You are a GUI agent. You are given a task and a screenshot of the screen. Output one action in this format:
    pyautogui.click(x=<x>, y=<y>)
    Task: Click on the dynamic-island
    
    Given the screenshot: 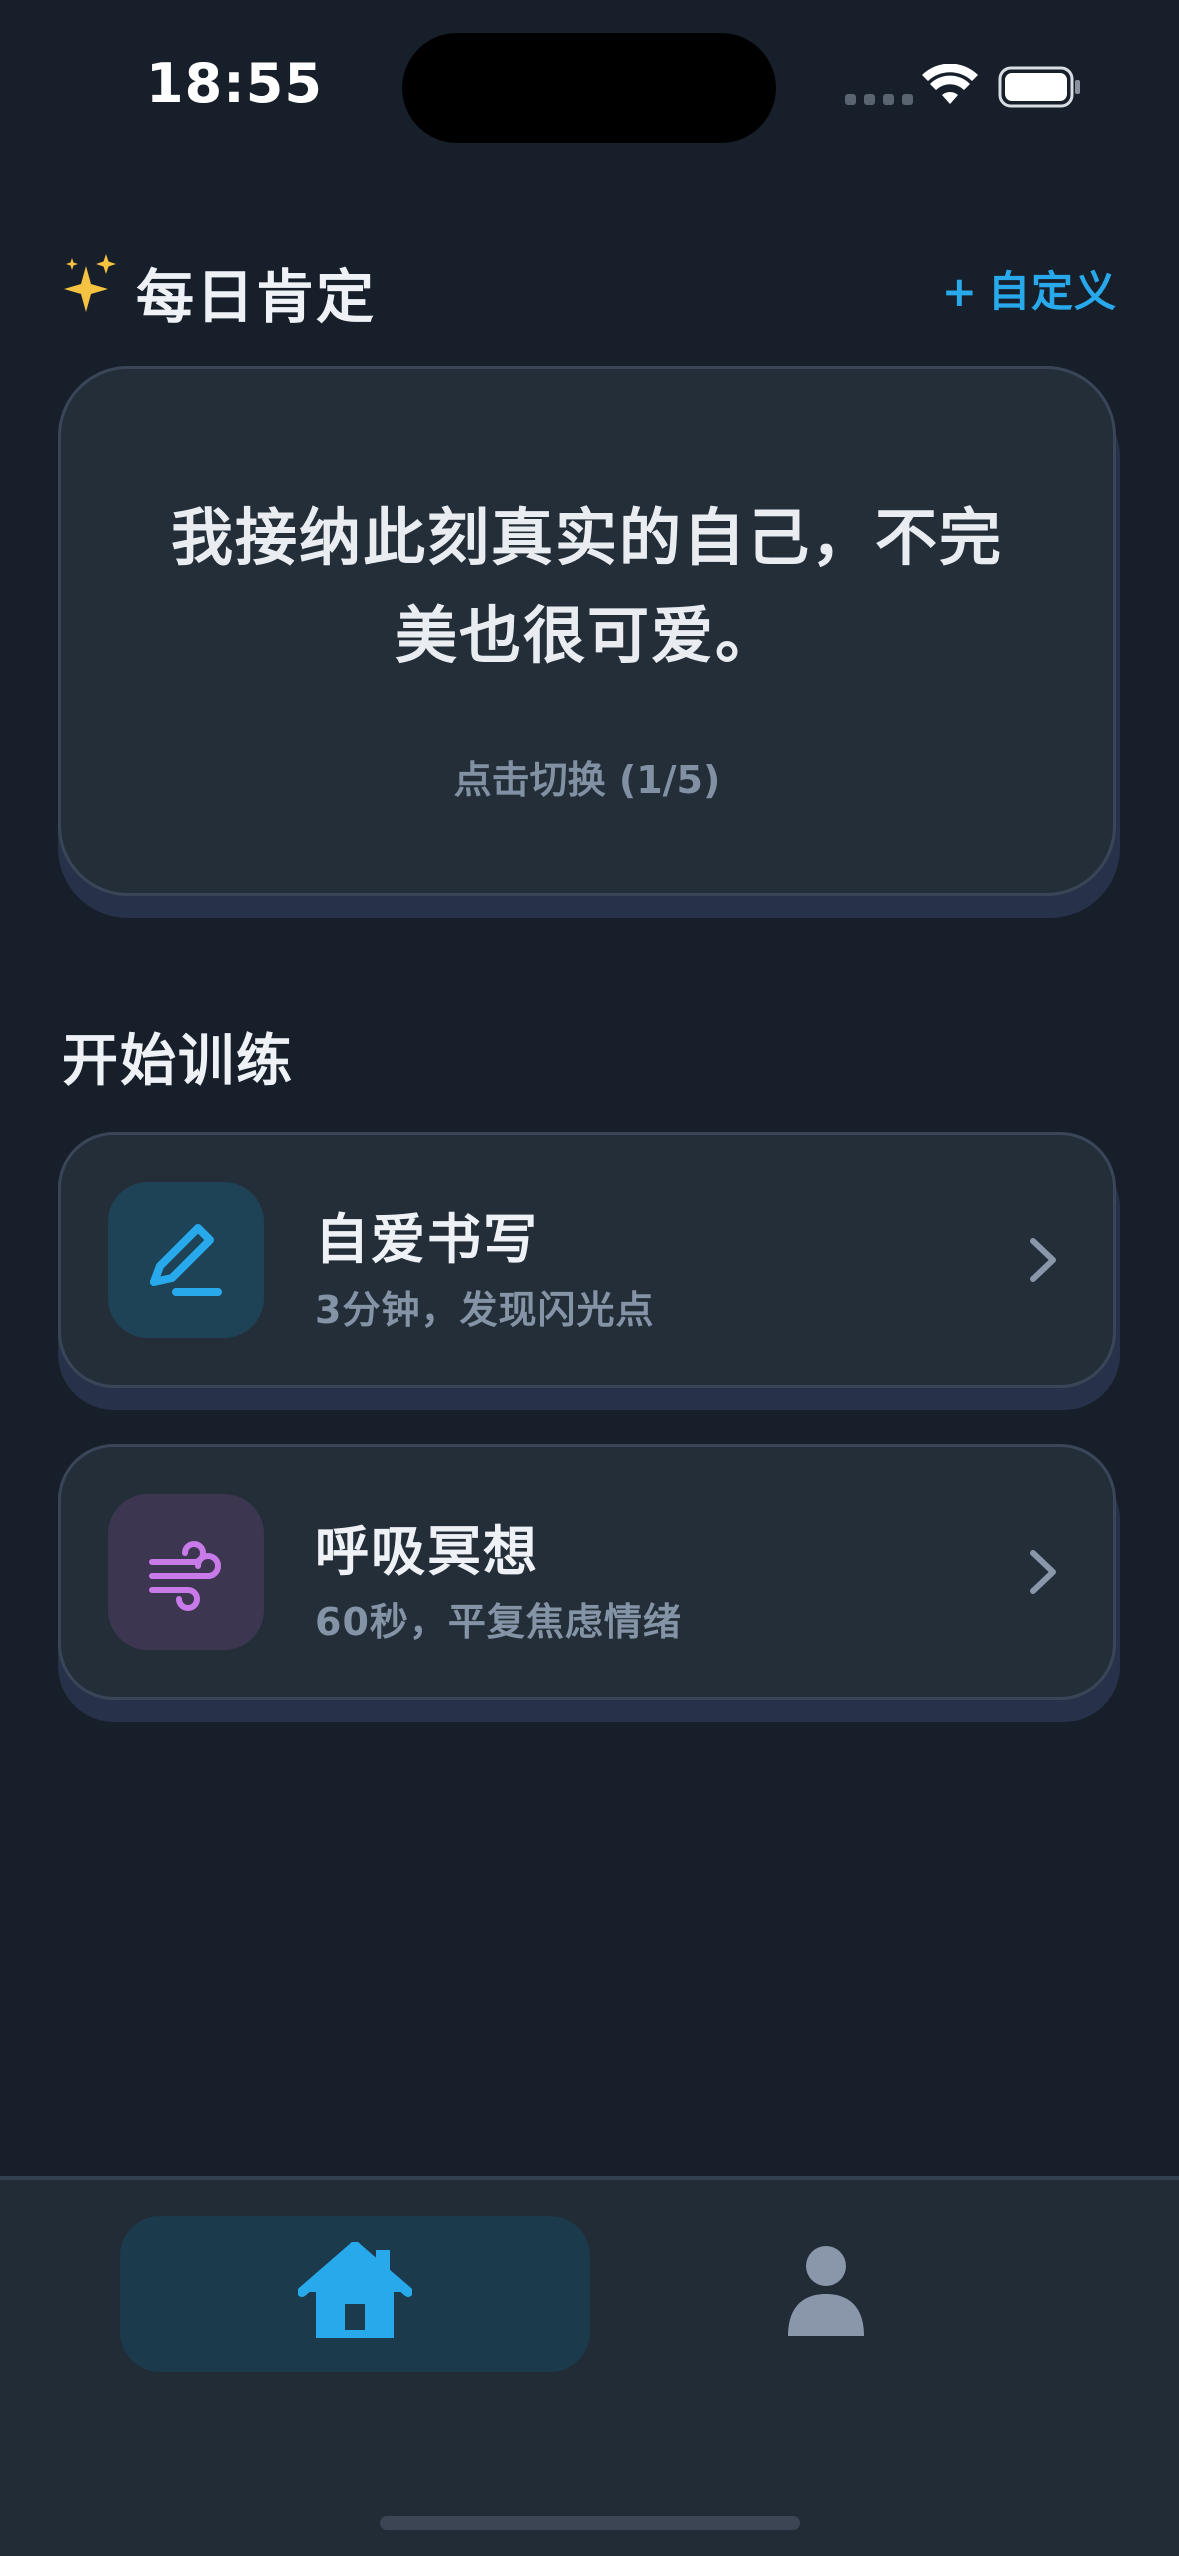 What is the action you would take?
    pyautogui.click(x=589, y=88)
    